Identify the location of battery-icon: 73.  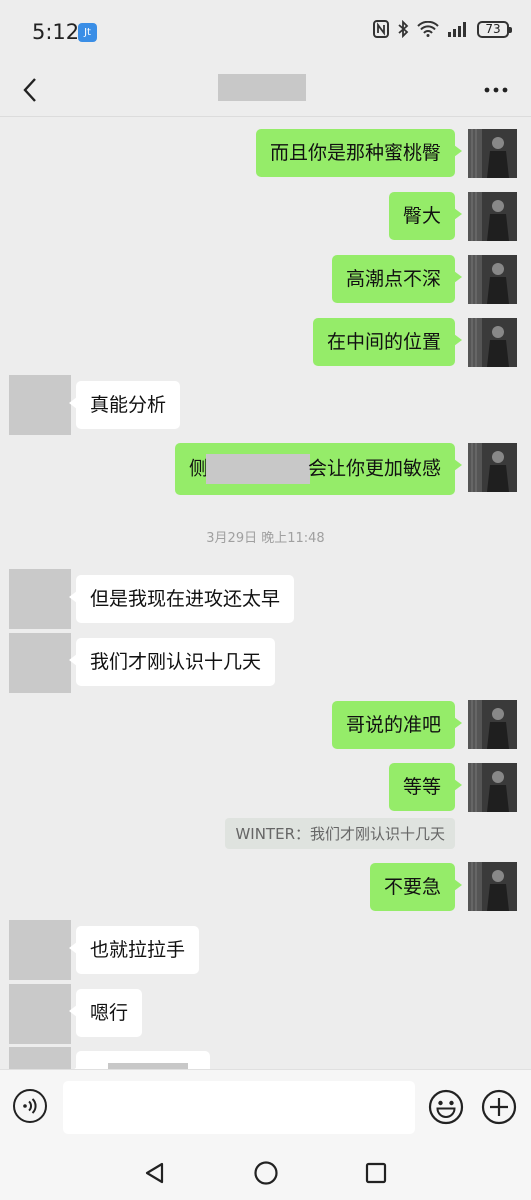
(494, 29).